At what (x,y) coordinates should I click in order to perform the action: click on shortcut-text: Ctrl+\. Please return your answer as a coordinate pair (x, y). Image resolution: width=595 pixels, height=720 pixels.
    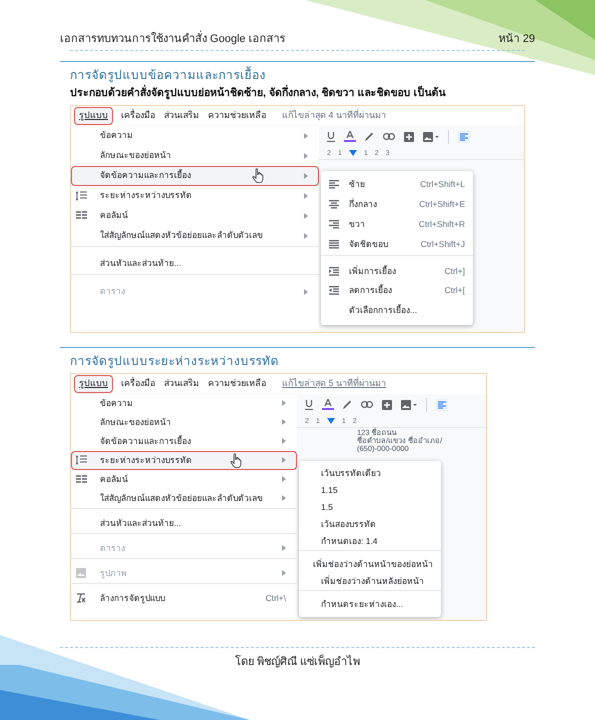
    Looking at the image, I should click on (275, 598).